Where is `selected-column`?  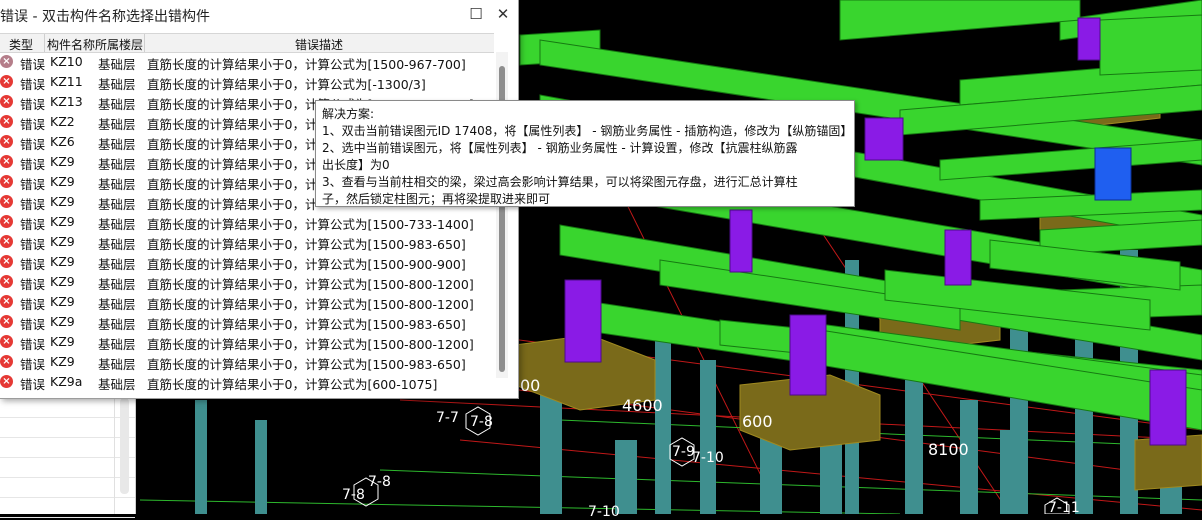
selected-column is located at coordinates (1113, 174).